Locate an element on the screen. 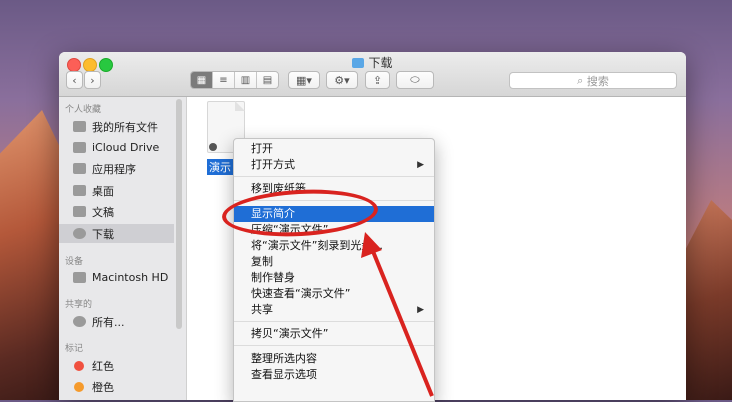 The height and width of the screenshot is (402, 732). annotation-arrow-head is located at coordinates (371, 245).